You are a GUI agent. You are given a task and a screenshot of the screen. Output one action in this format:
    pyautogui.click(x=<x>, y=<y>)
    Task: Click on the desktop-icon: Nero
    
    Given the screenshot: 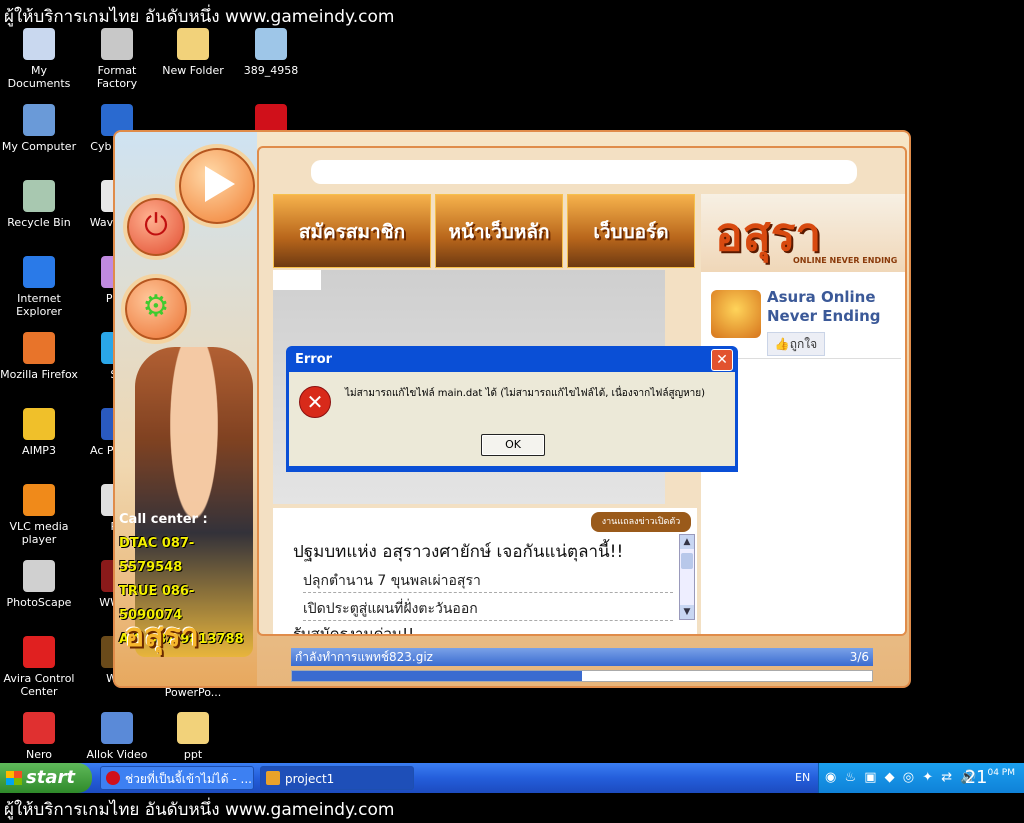 What is the action you would take?
    pyautogui.click(x=39, y=736)
    